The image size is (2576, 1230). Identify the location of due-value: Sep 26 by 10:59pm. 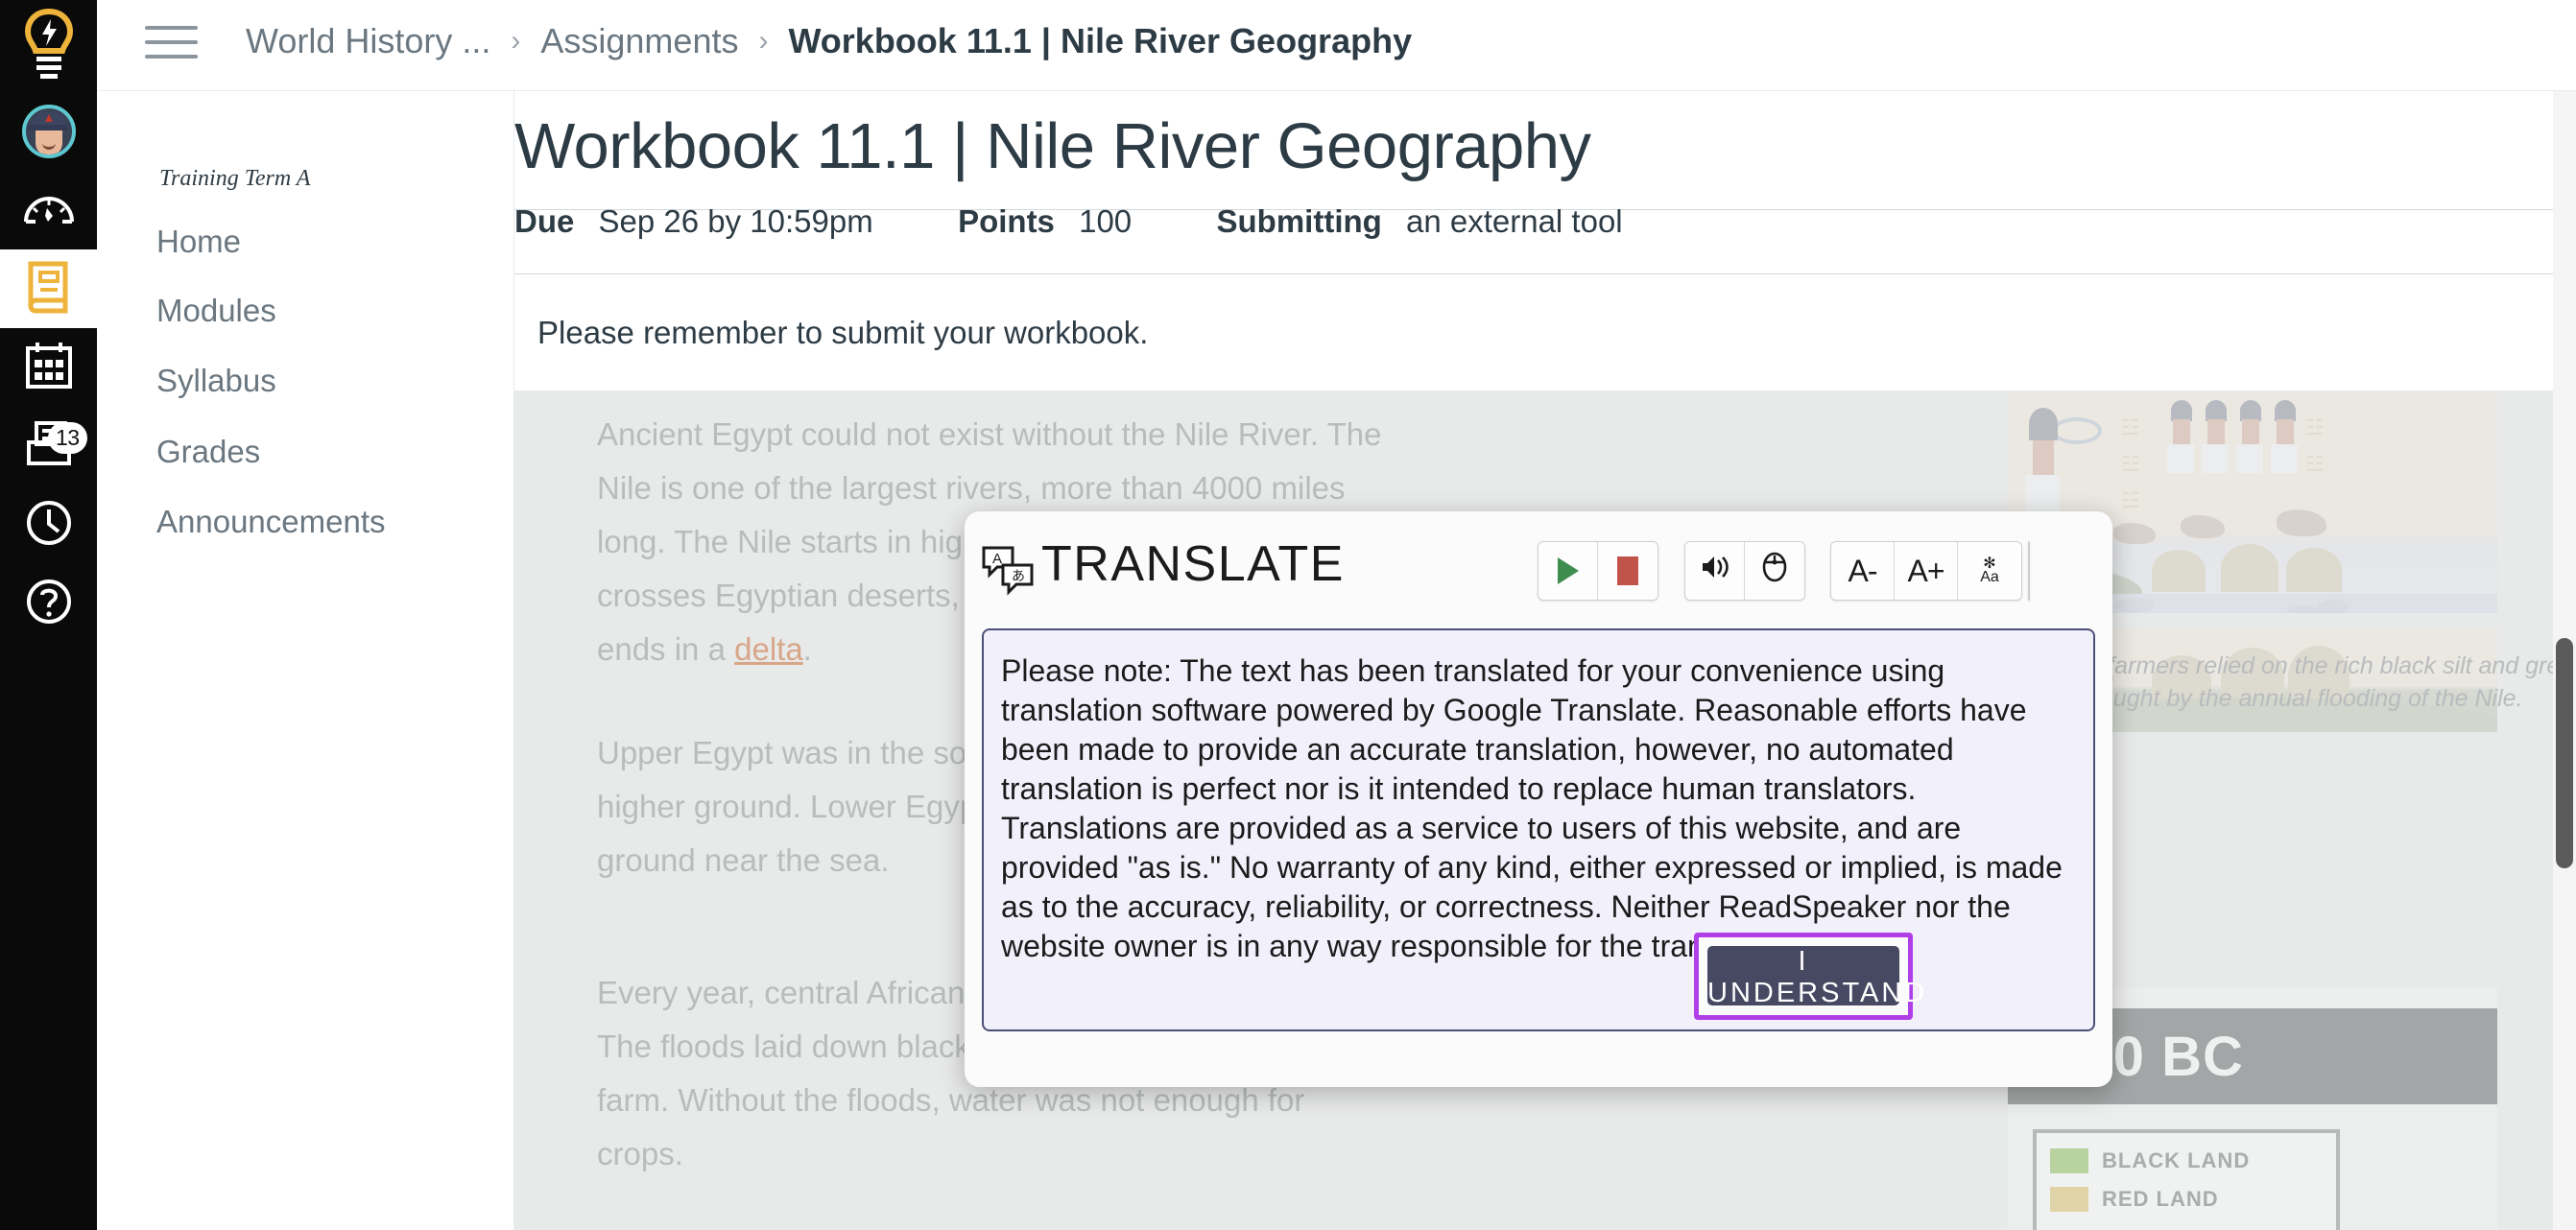
(735, 221).